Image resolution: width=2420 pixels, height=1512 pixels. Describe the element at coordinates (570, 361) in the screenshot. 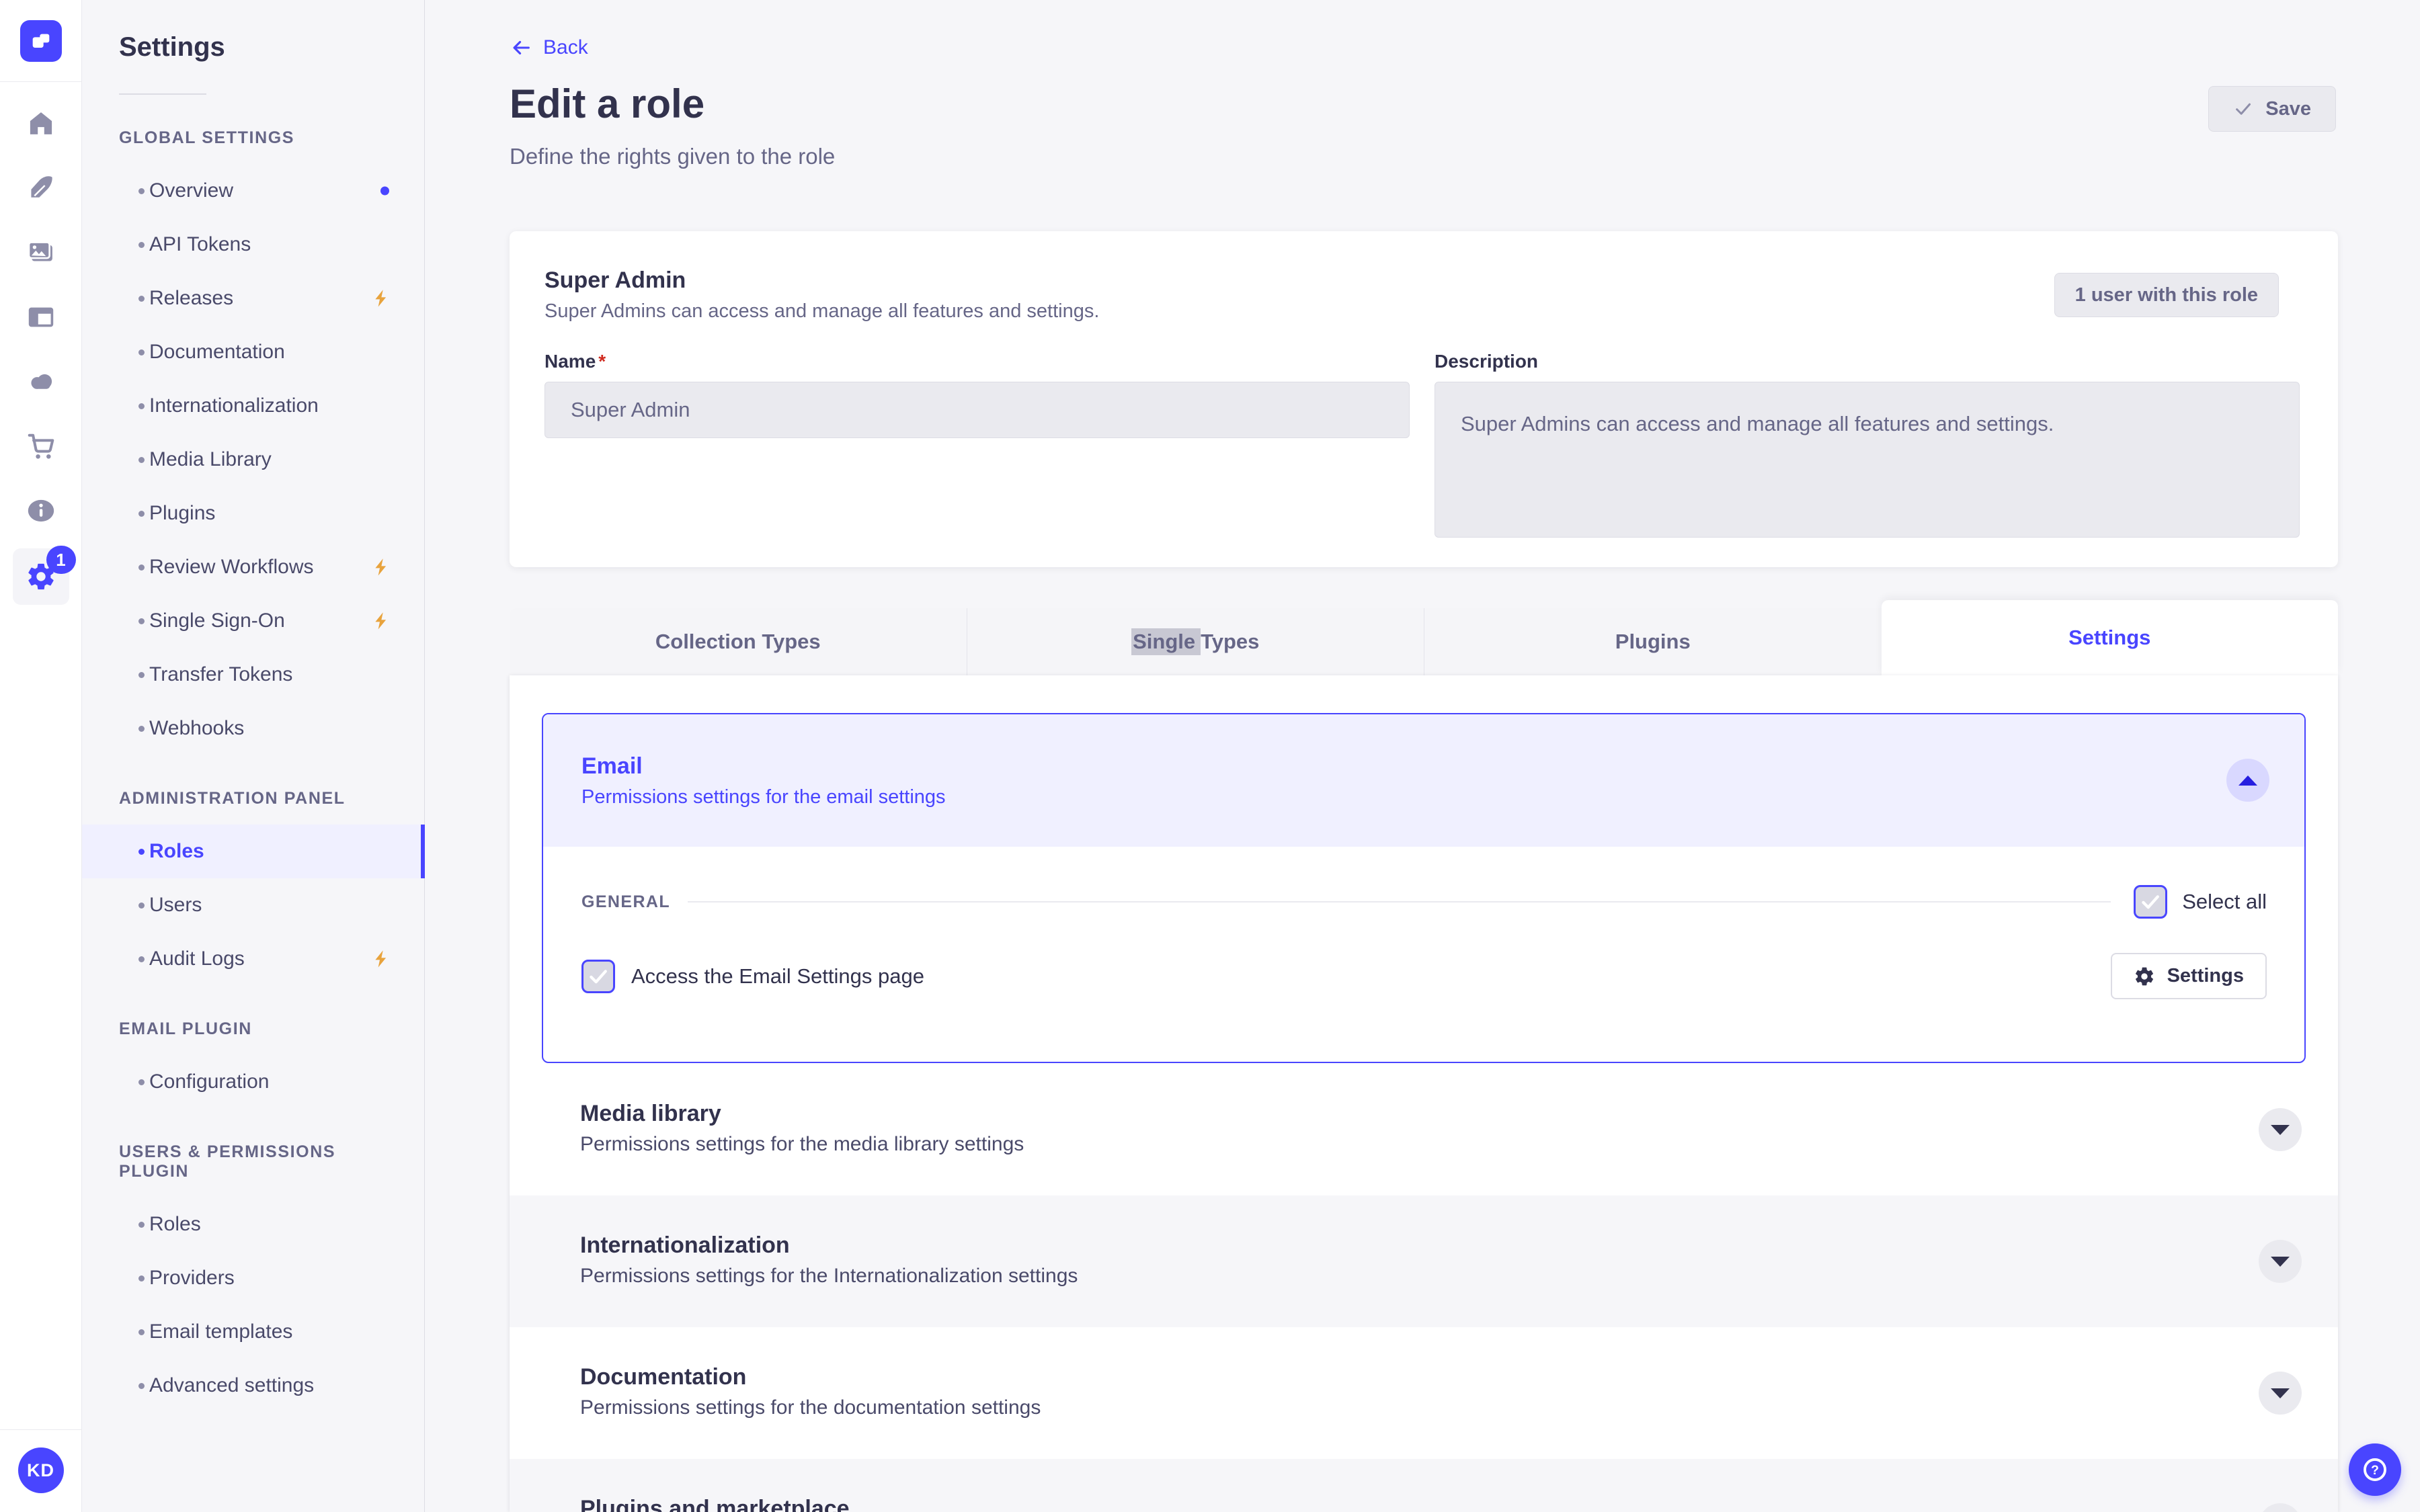

I see `name-label-text: Name` at that location.